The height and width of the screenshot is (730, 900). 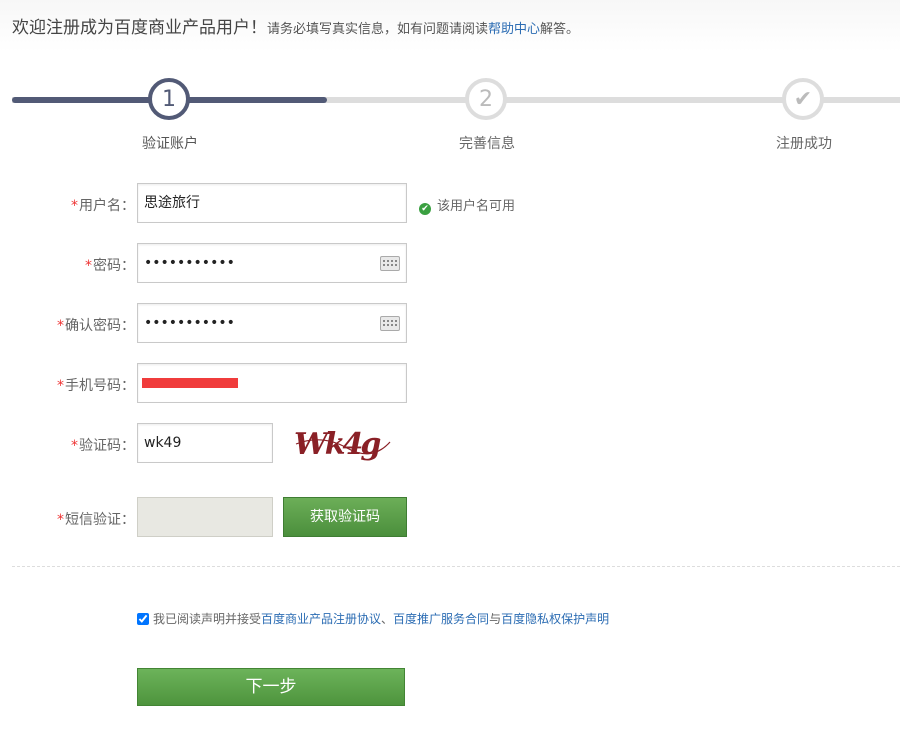 What do you see at coordinates (190, 383) in the screenshot?
I see `redaction-bar` at bounding box center [190, 383].